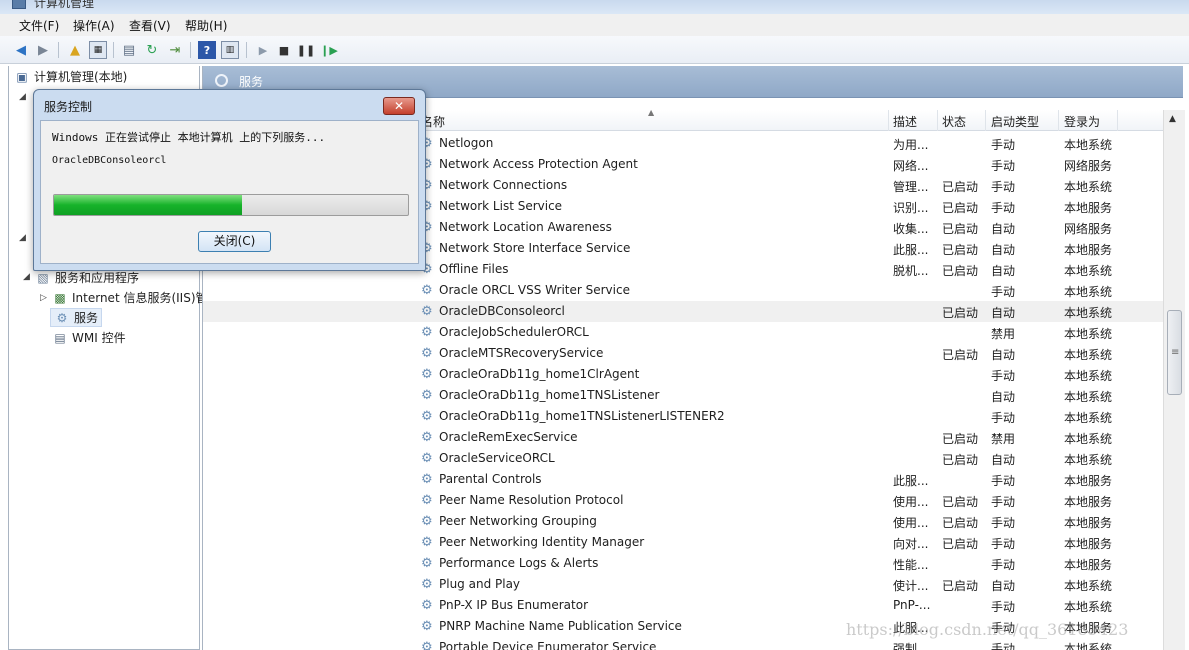 This screenshot has height=650, width=1189. I want to click on help-icon: ?, so click(207, 50).